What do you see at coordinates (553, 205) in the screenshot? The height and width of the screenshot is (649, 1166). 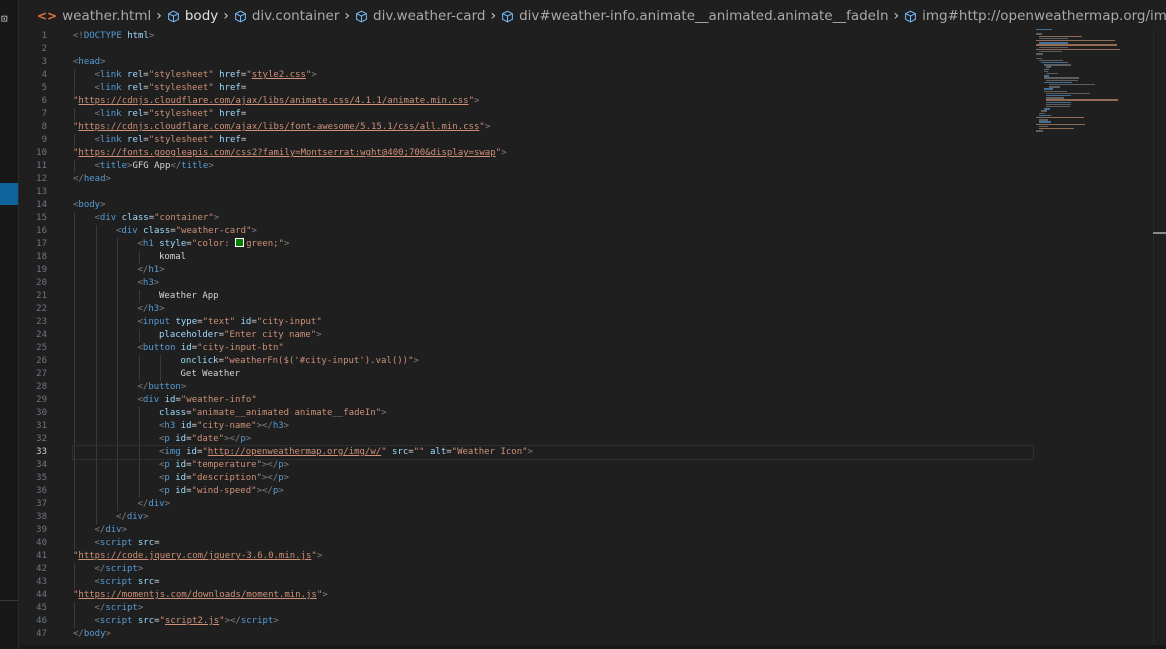 I see `code-line: <body>` at bounding box center [553, 205].